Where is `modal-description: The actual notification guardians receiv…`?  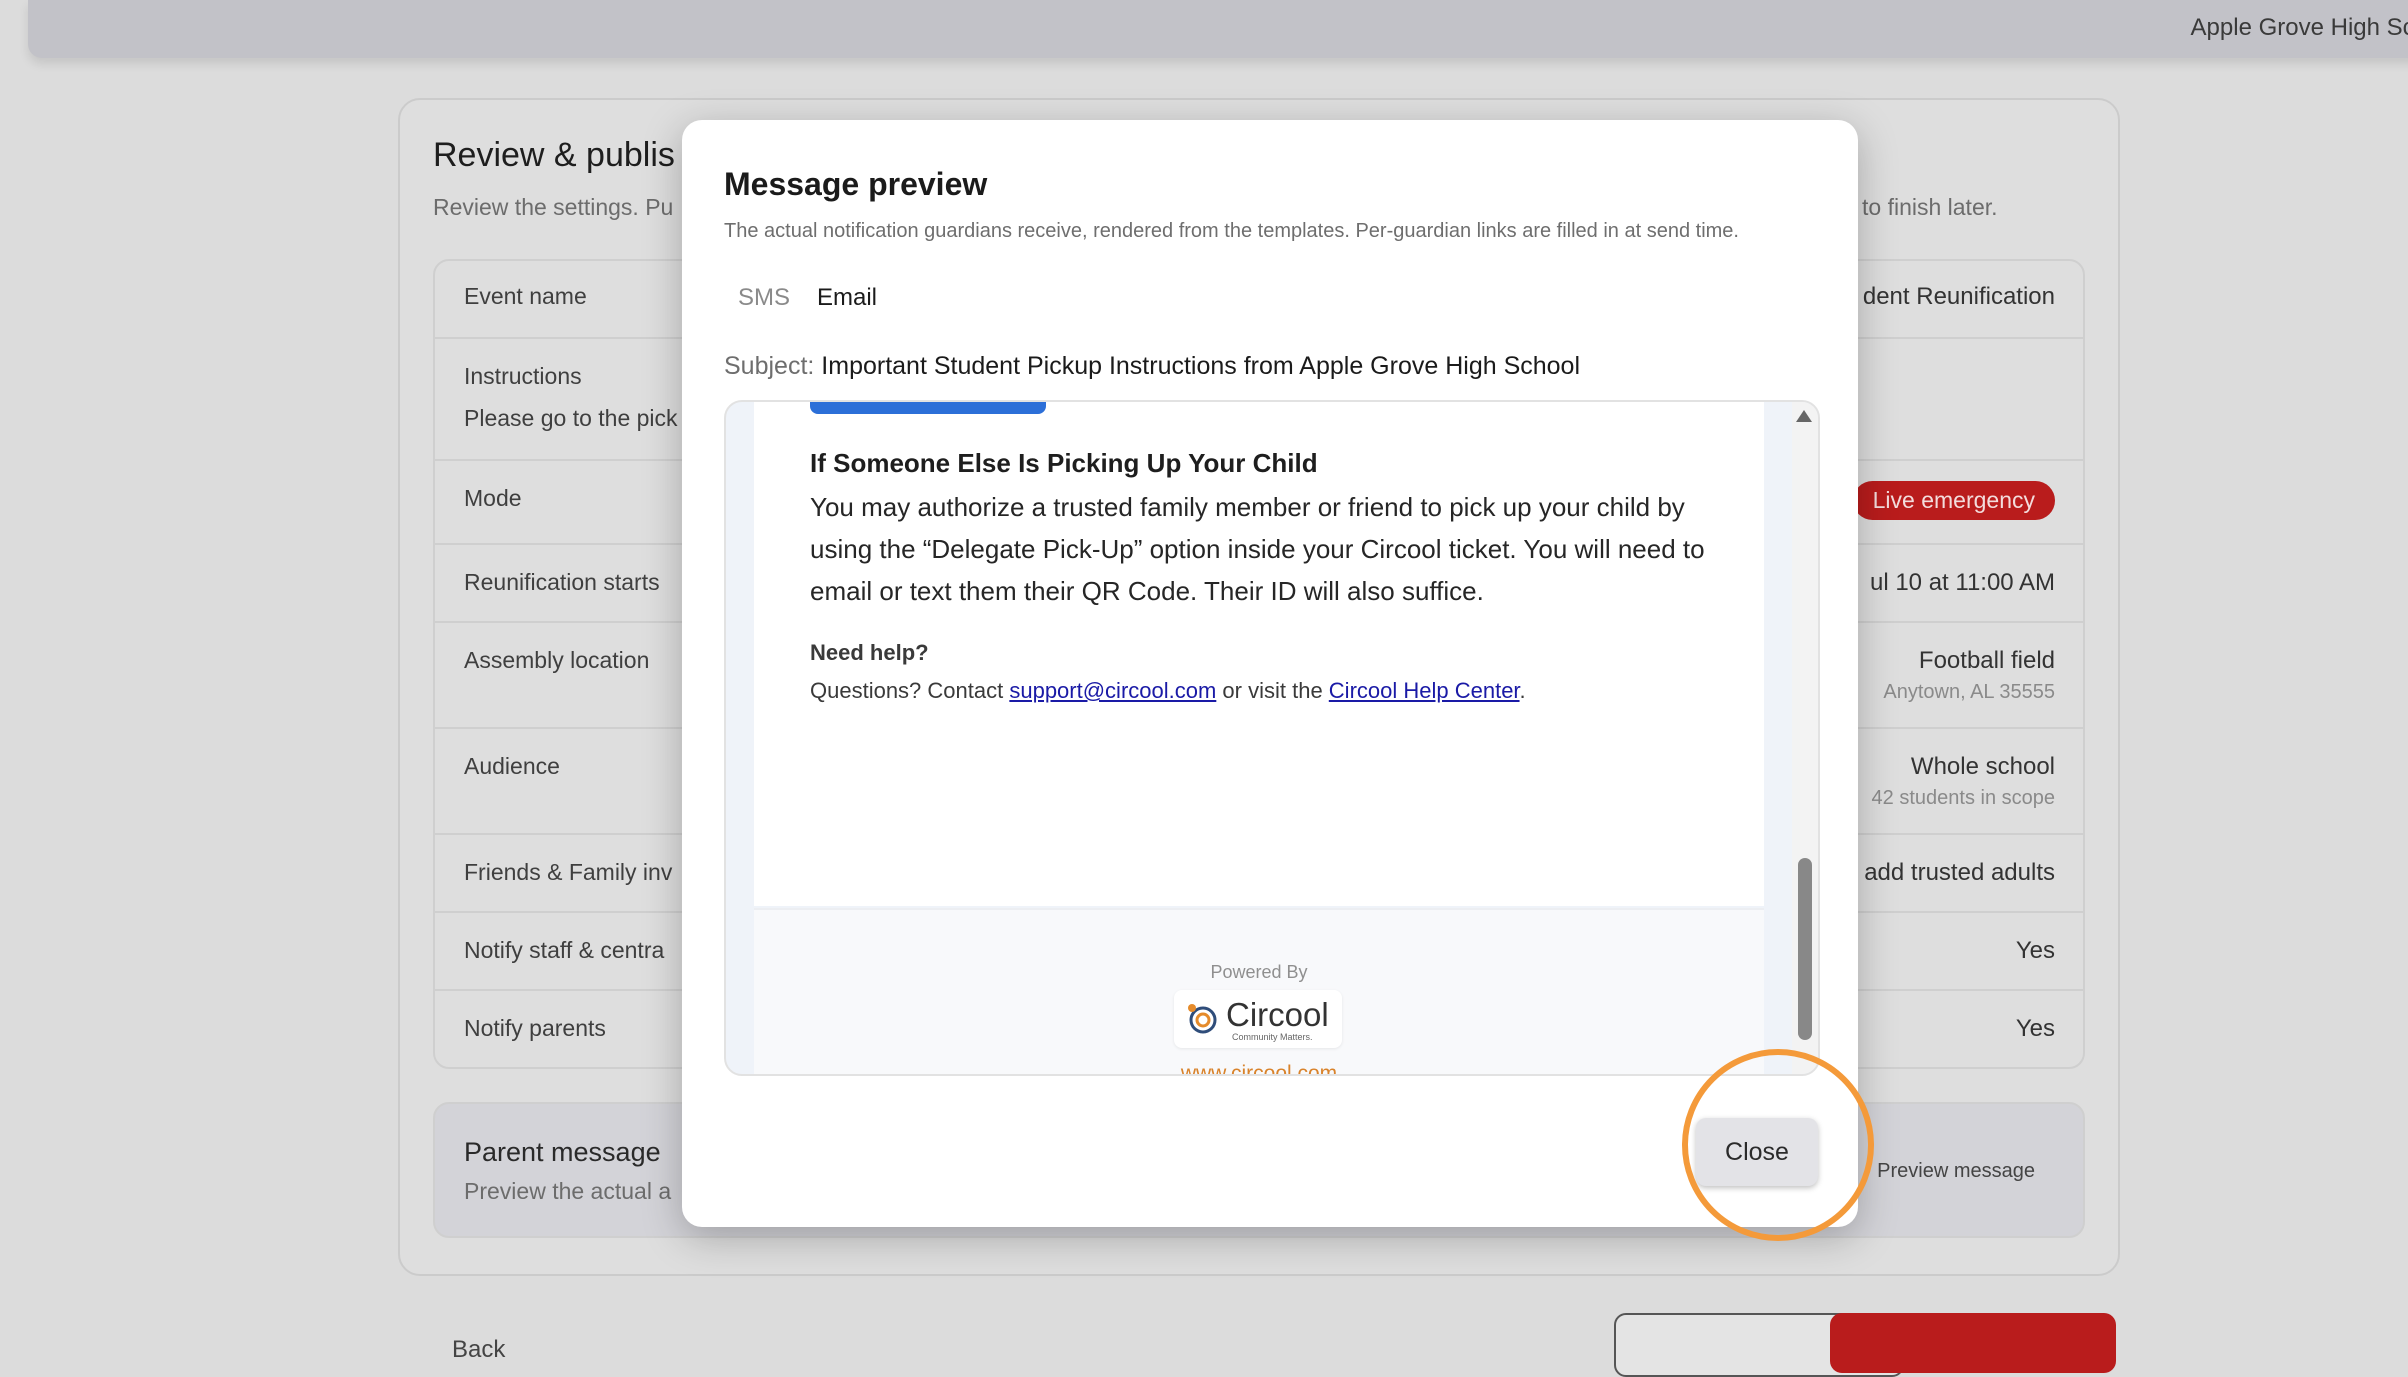 modal-description: The actual notification guardians receiv… is located at coordinates (1231, 231).